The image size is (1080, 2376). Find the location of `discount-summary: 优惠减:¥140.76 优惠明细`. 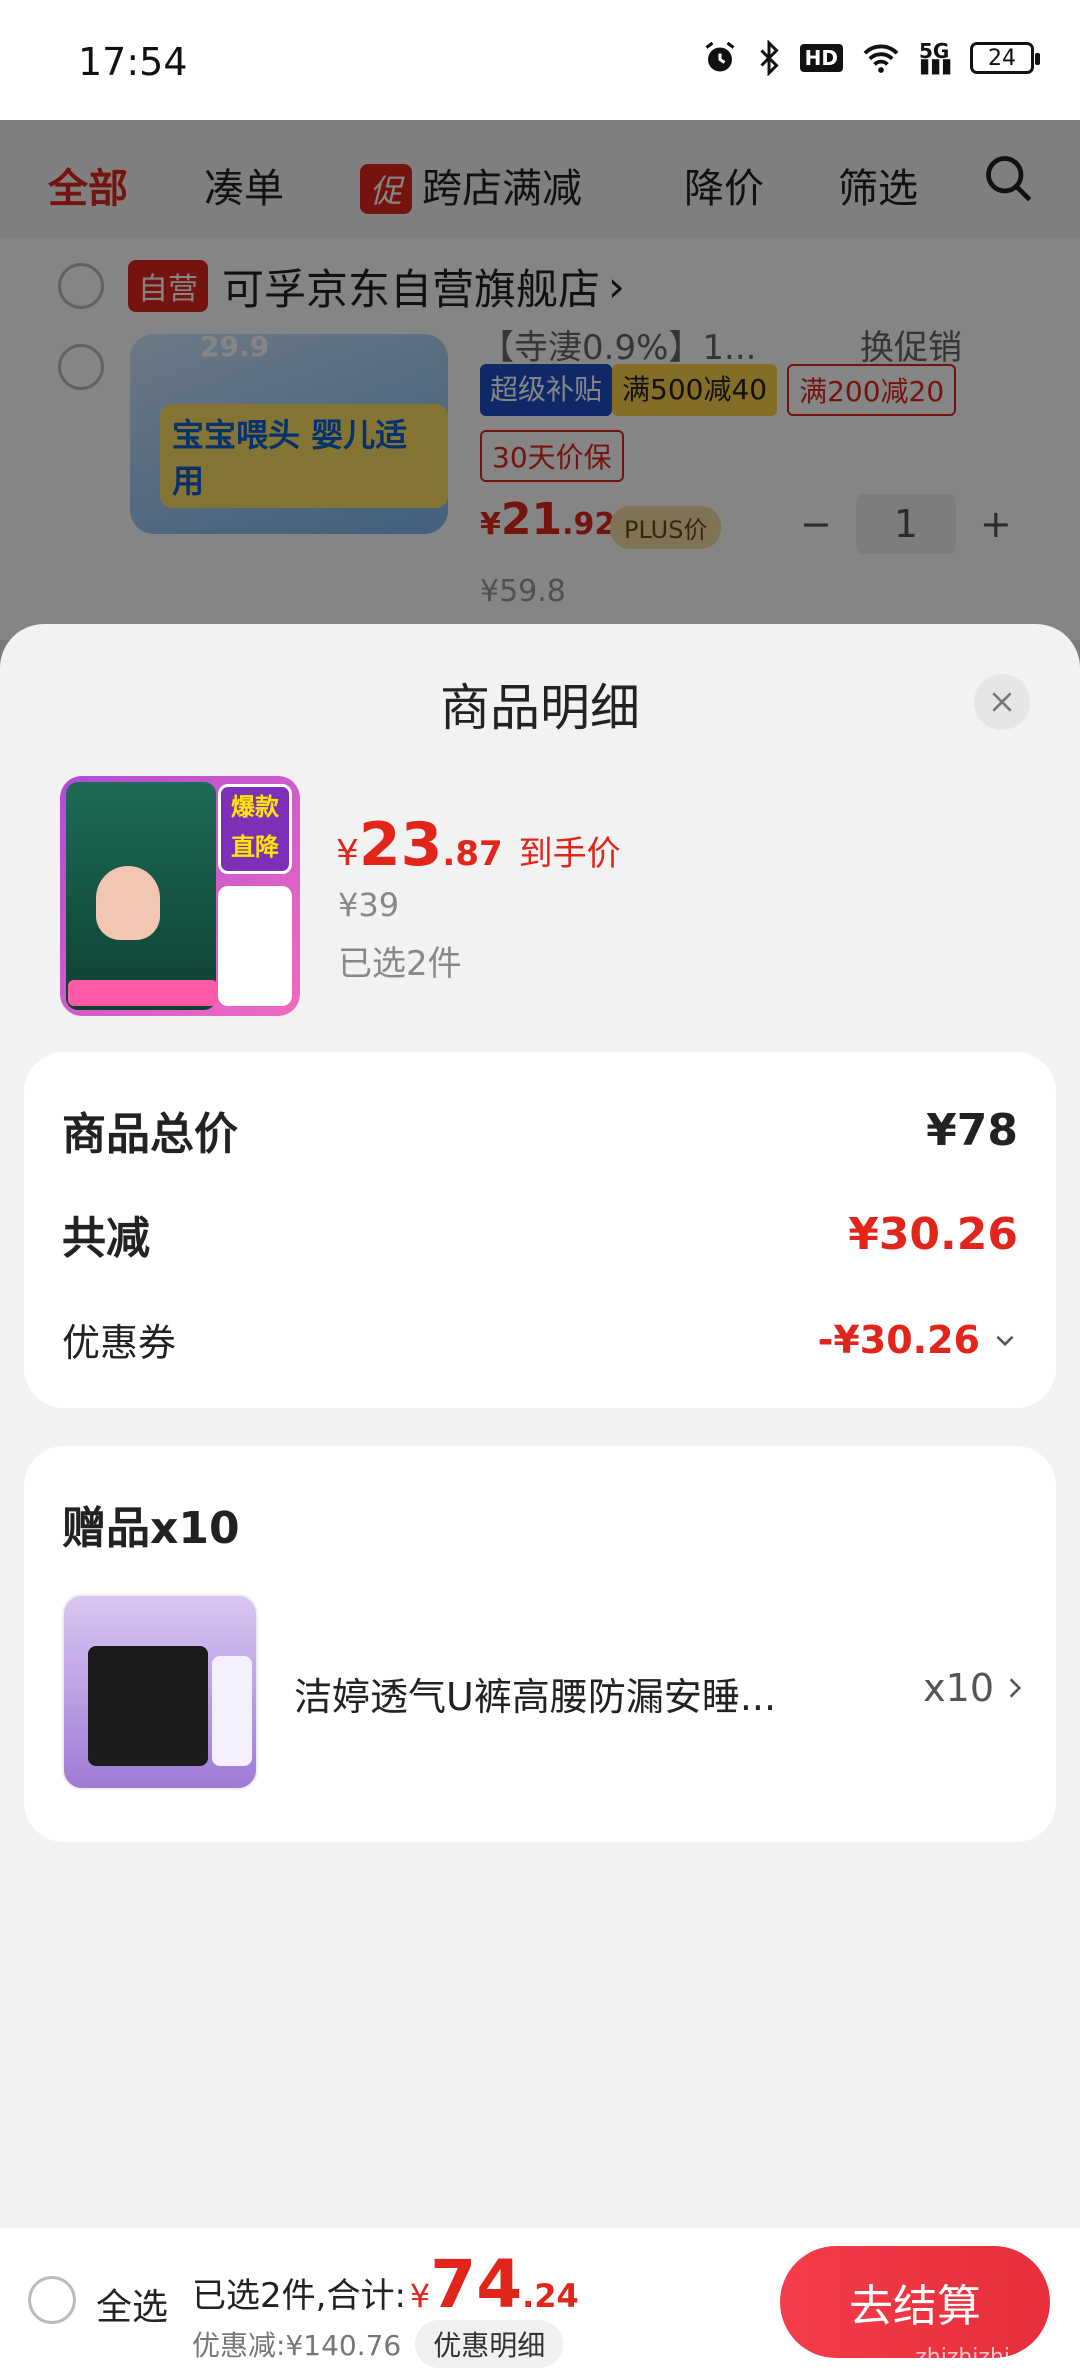

discount-summary: 优惠减:¥140.76 优惠明细 is located at coordinates (378, 2344).